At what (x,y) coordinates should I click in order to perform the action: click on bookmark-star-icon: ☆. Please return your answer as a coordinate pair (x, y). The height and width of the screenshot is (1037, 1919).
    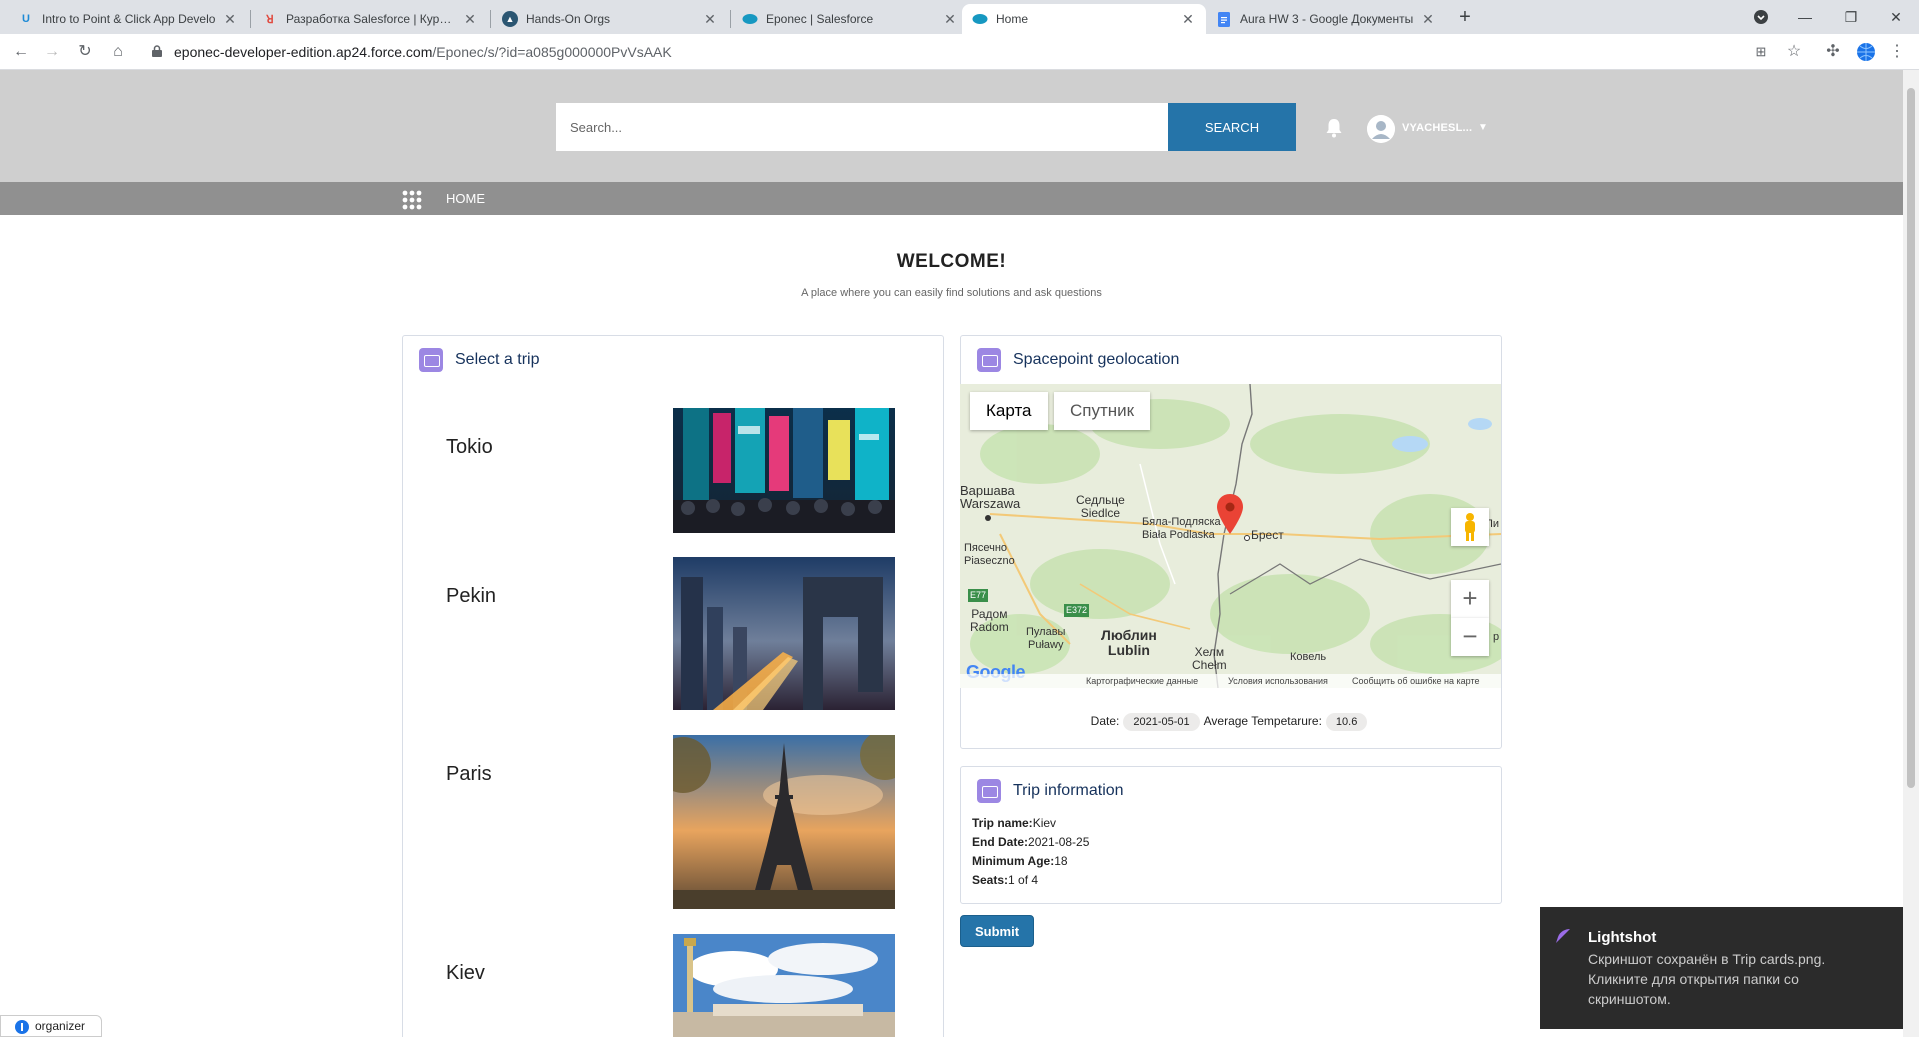
    Looking at the image, I should click on (1794, 52).